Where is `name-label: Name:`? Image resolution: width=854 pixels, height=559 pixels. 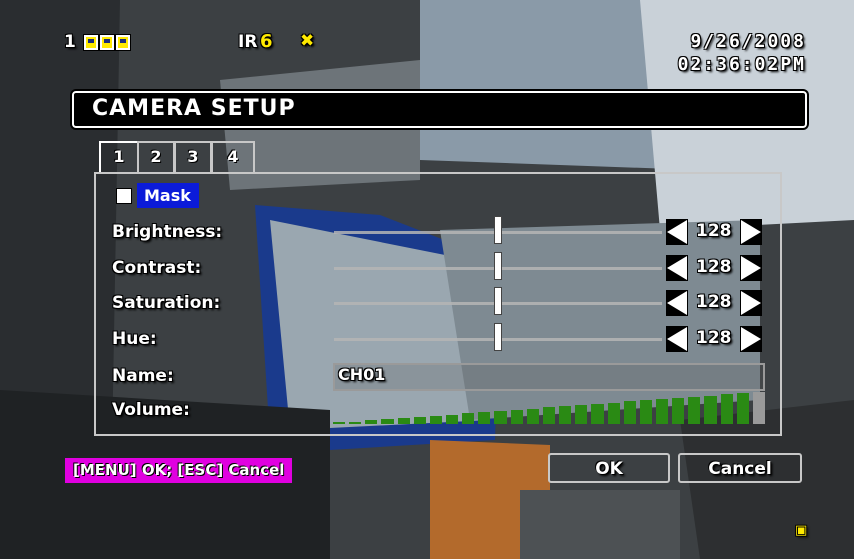 name-label: Name: is located at coordinates (143, 376).